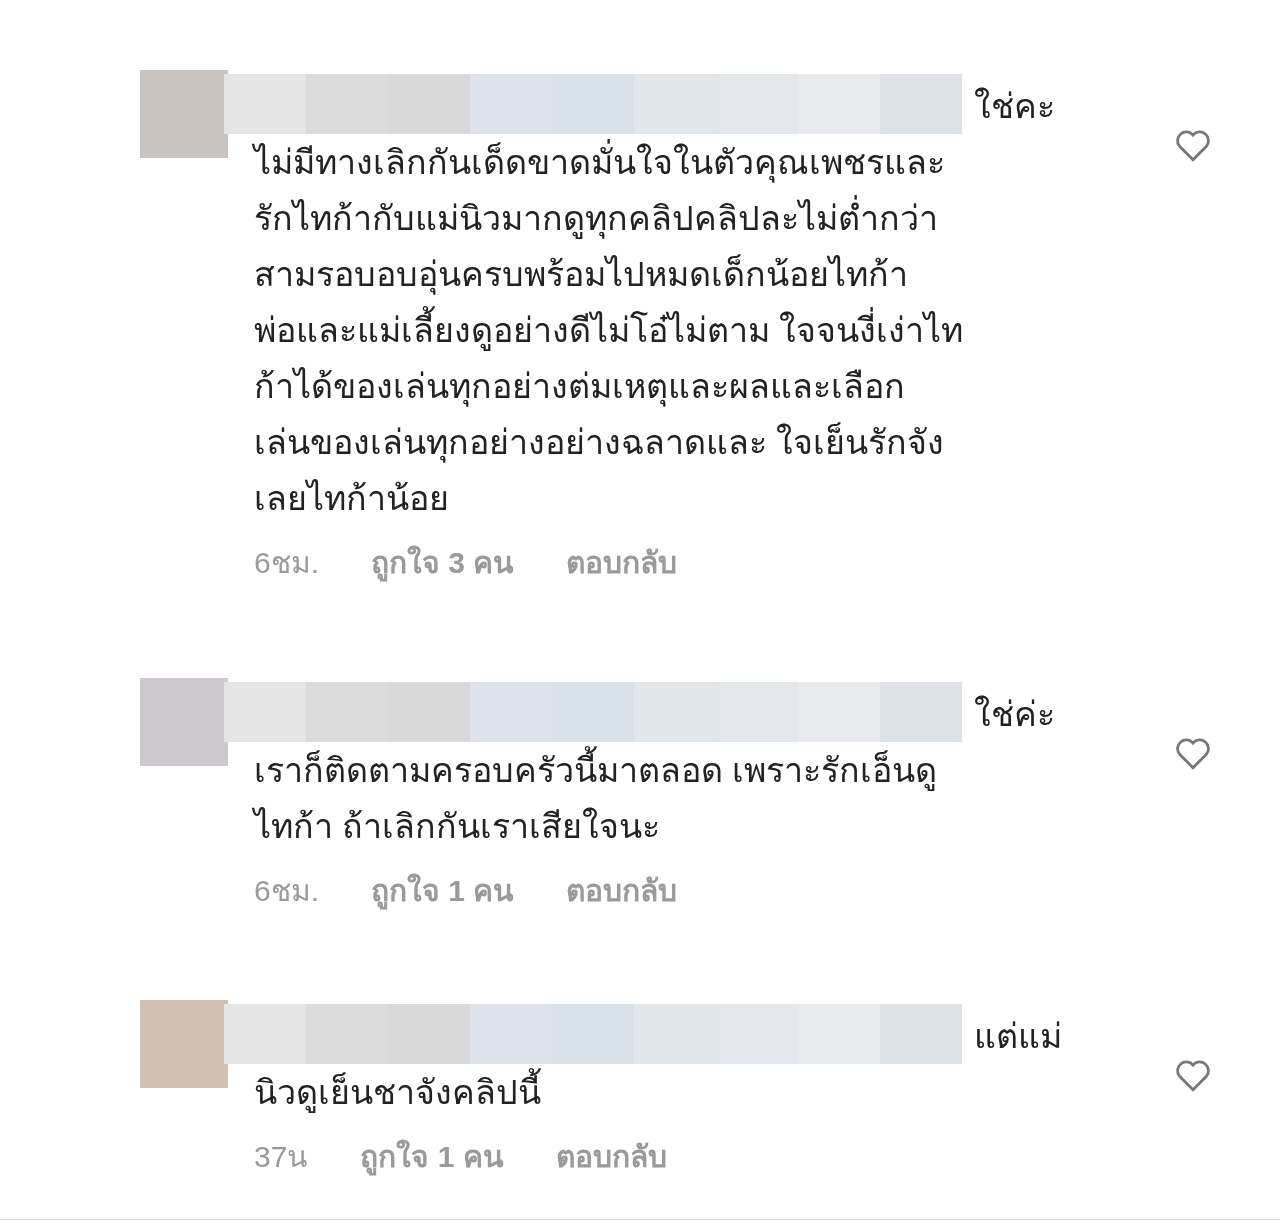 Image resolution: width=1280 pixels, height=1224 pixels. Describe the element at coordinates (397, 1092) in the screenshot. I see `comment-text: นิวดูเย็นชาจังคลิปนี้` at that location.